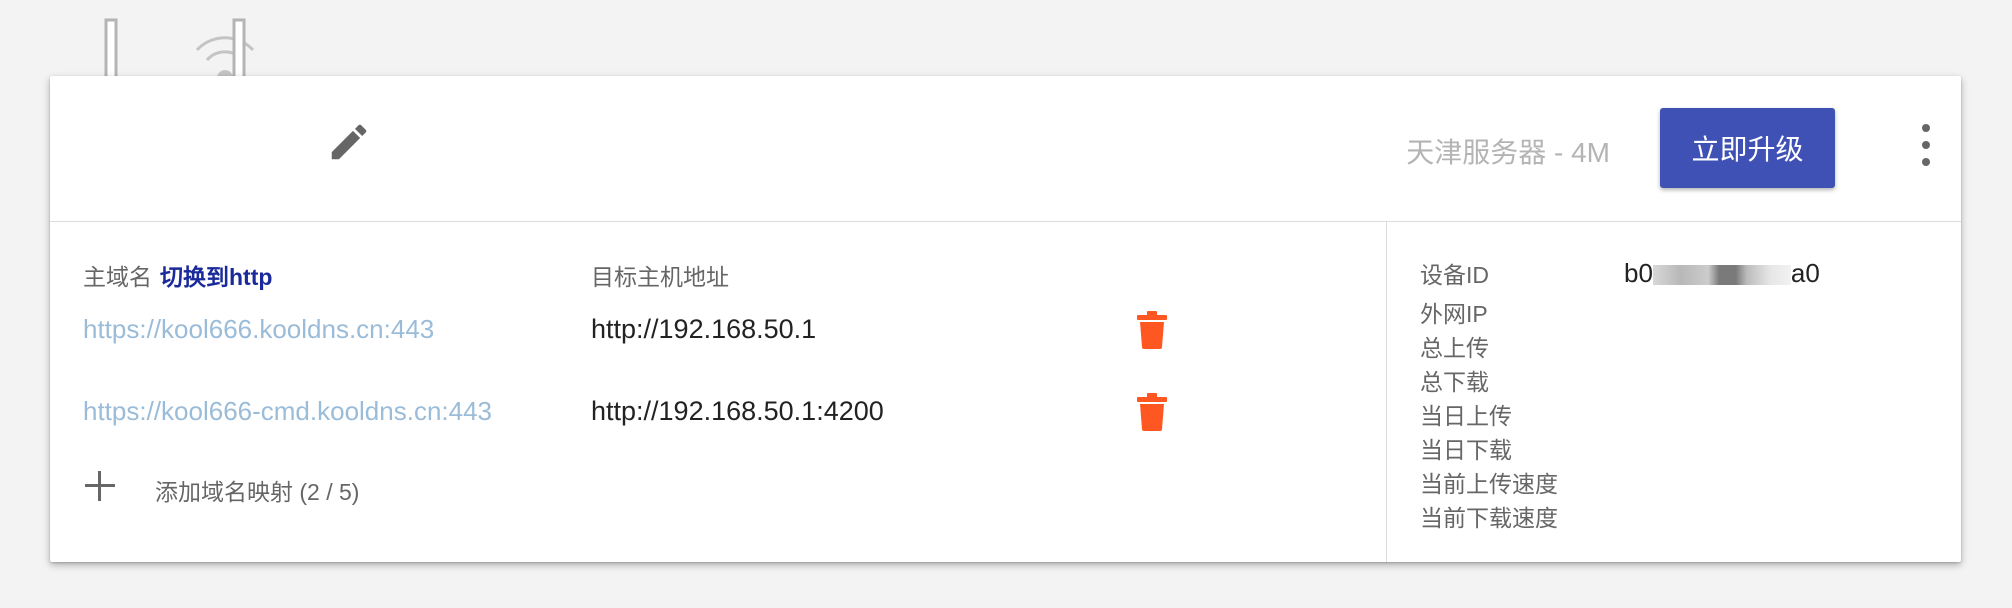 The image size is (2012, 608). Describe the element at coordinates (287, 411) in the screenshot. I see `domain-link-2: https://kool666-cmd.kooldns.cn:443` at that location.